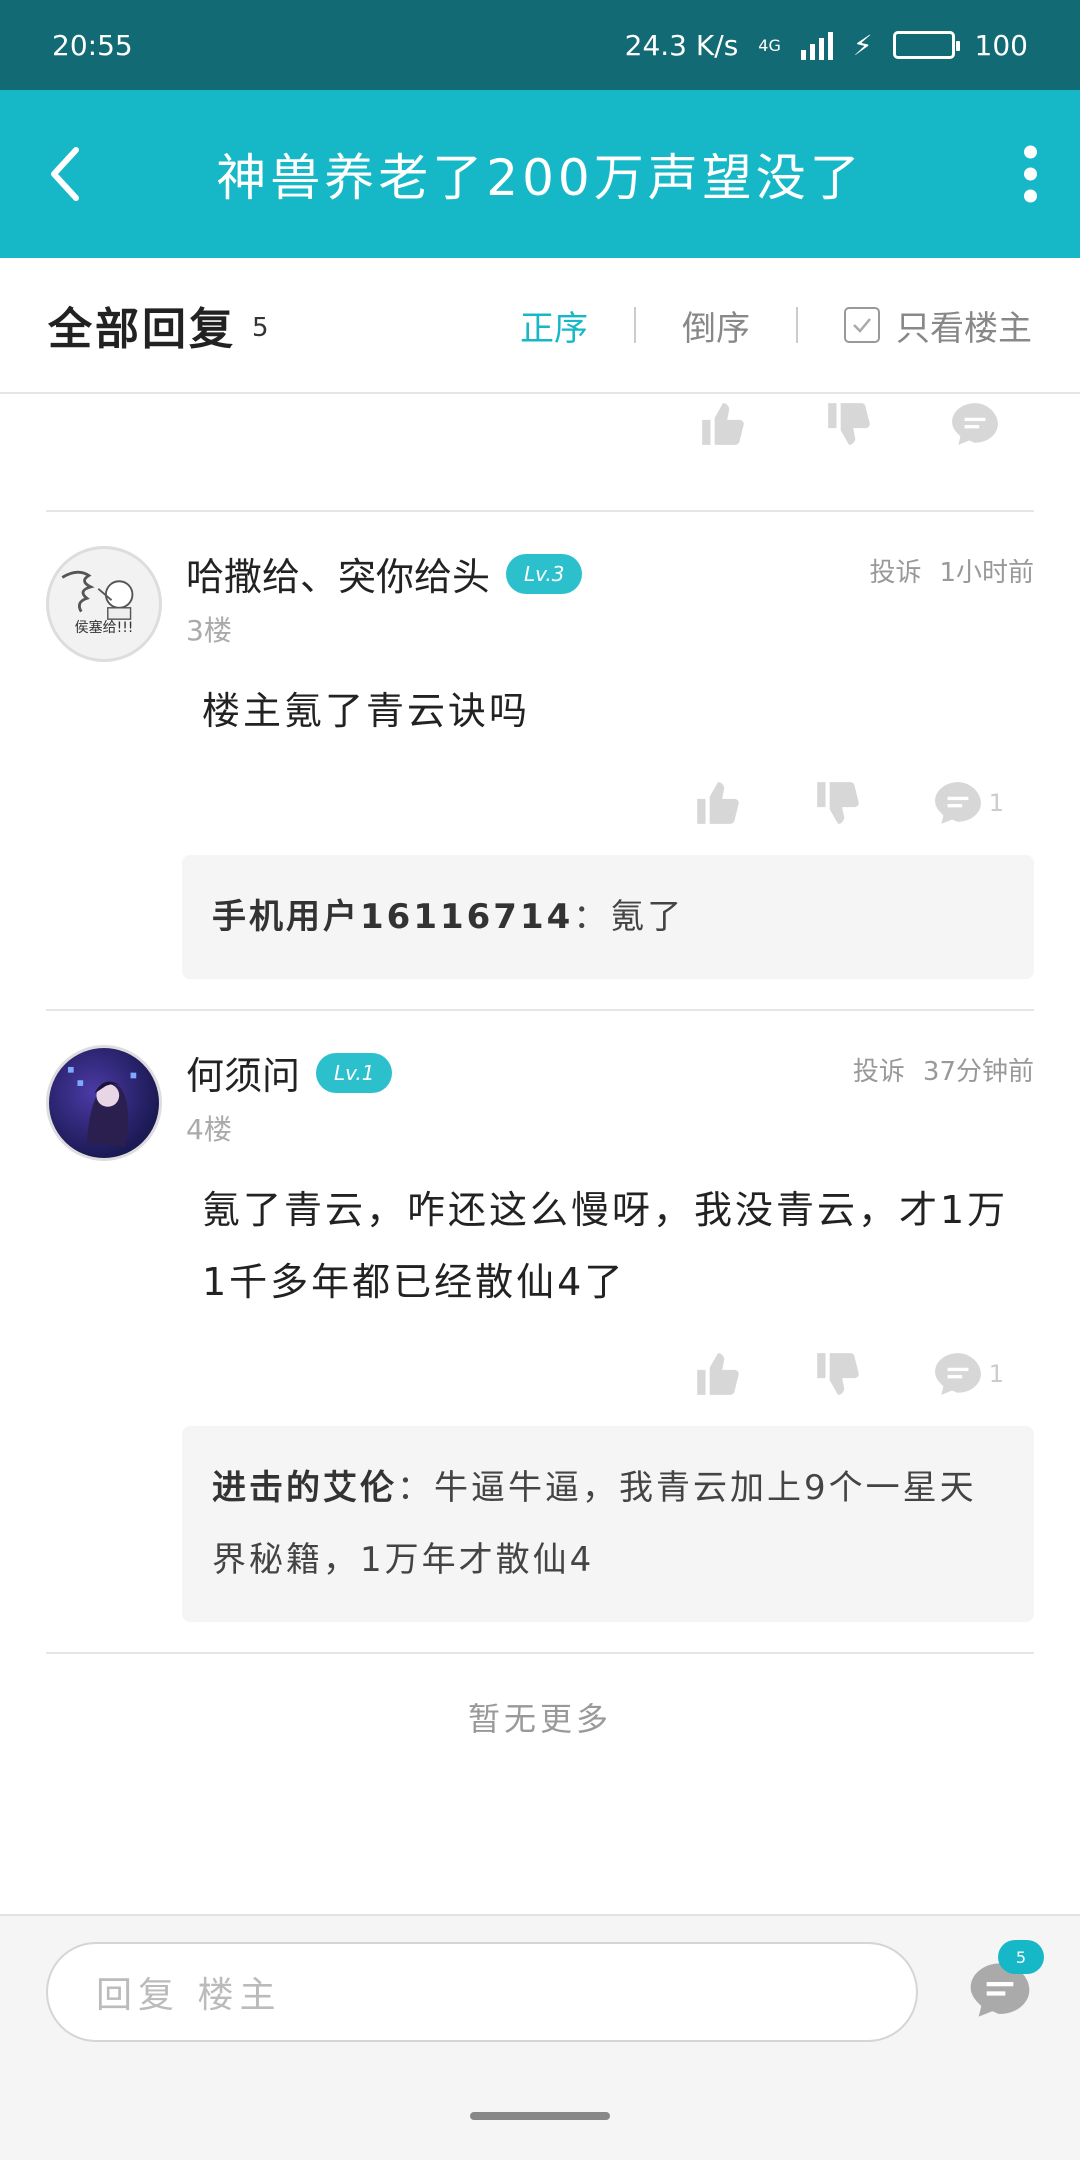 The image size is (1080, 2160). I want to click on battery-level: 100, so click(1001, 45).